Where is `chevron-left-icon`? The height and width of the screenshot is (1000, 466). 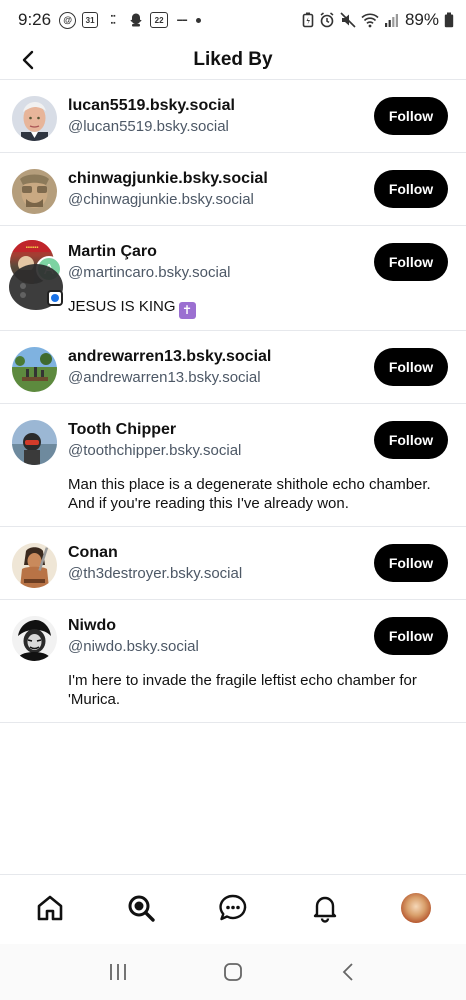
chevron-left-icon is located at coordinates (28, 60).